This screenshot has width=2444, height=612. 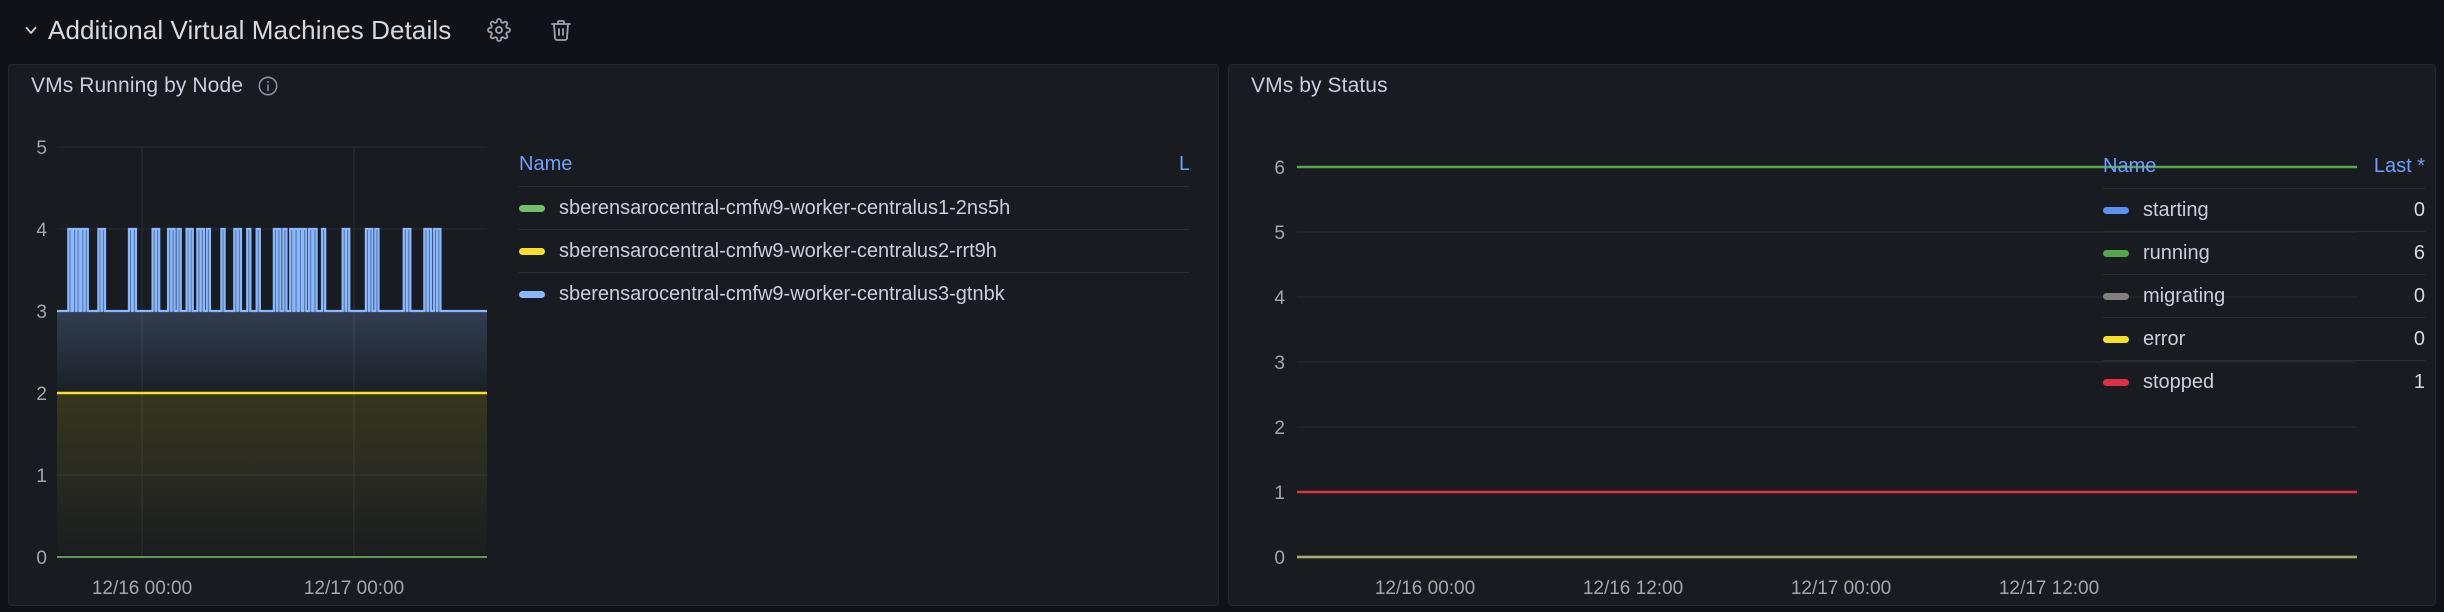 What do you see at coordinates (2370, 166) in the screenshot?
I see `legend-col-last: Last *` at bounding box center [2370, 166].